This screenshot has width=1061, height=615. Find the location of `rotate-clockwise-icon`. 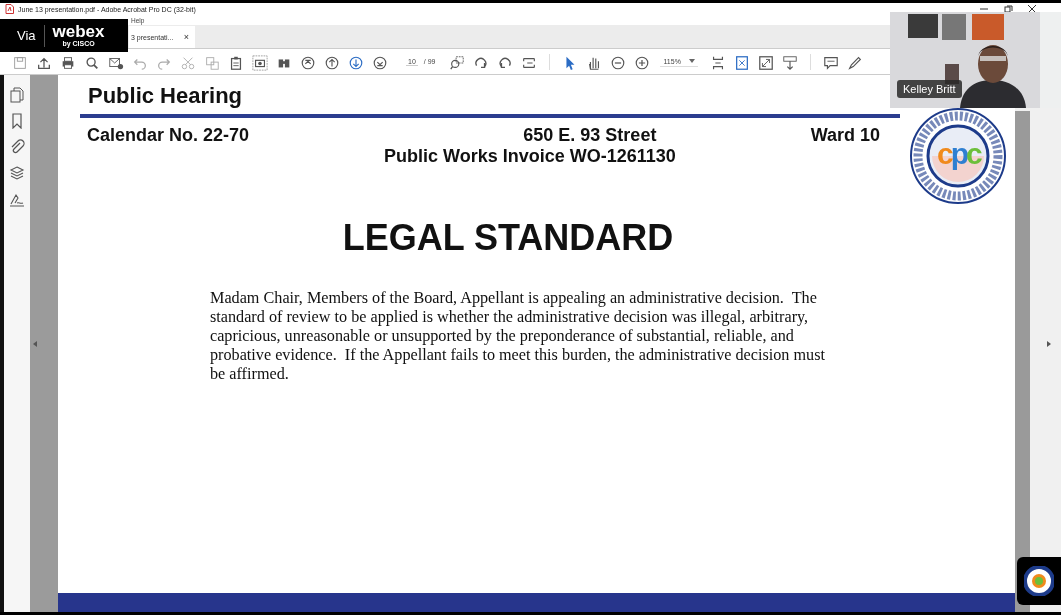

rotate-clockwise-icon is located at coordinates (481, 63).